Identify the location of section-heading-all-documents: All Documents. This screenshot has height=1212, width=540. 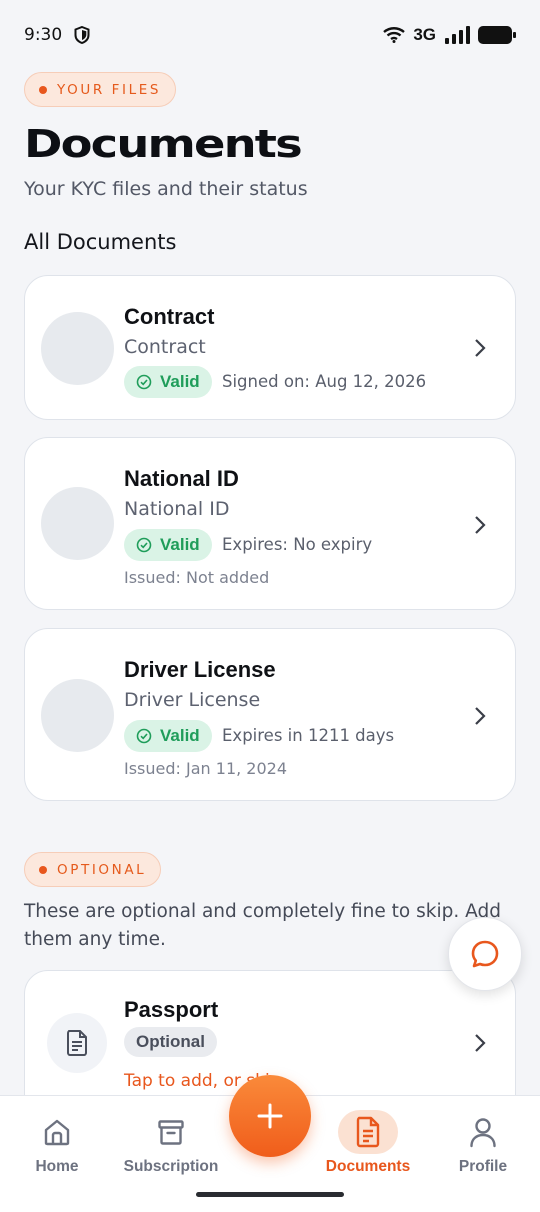
(100, 242).